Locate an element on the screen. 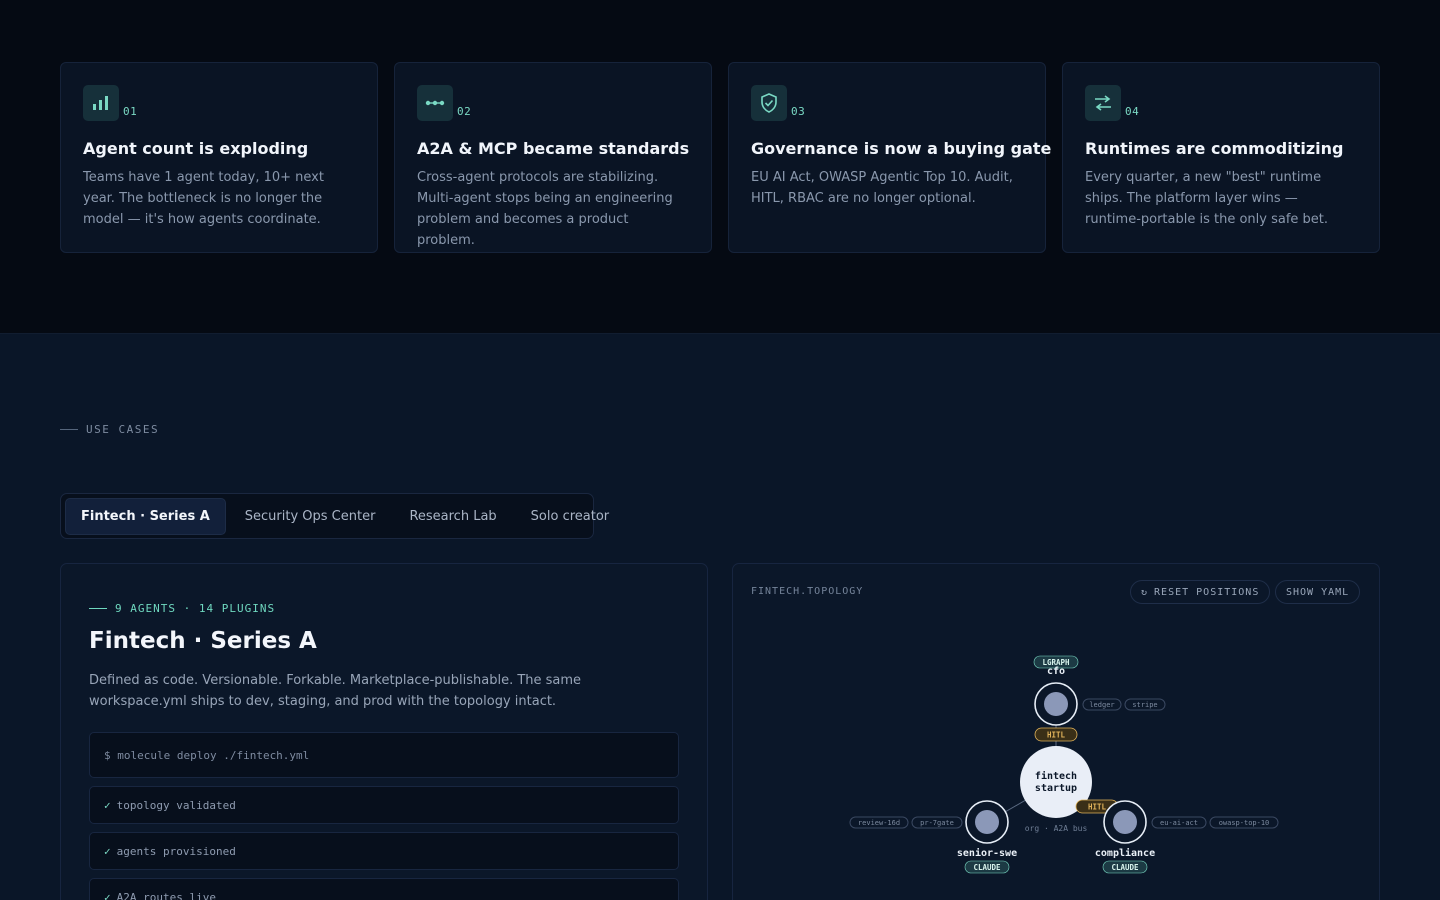 The height and width of the screenshot is (900, 1440). section-eyebrow: USE CASES is located at coordinates (109, 429).